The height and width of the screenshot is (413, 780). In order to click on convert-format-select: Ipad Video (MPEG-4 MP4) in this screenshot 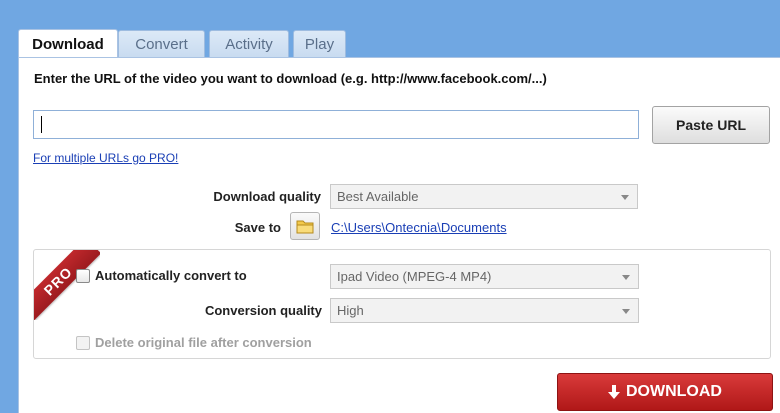, I will do `click(484, 276)`.